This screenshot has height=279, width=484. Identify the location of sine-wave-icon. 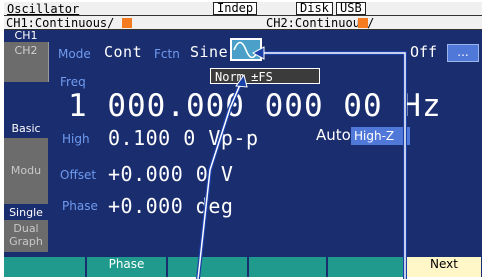
(246, 49).